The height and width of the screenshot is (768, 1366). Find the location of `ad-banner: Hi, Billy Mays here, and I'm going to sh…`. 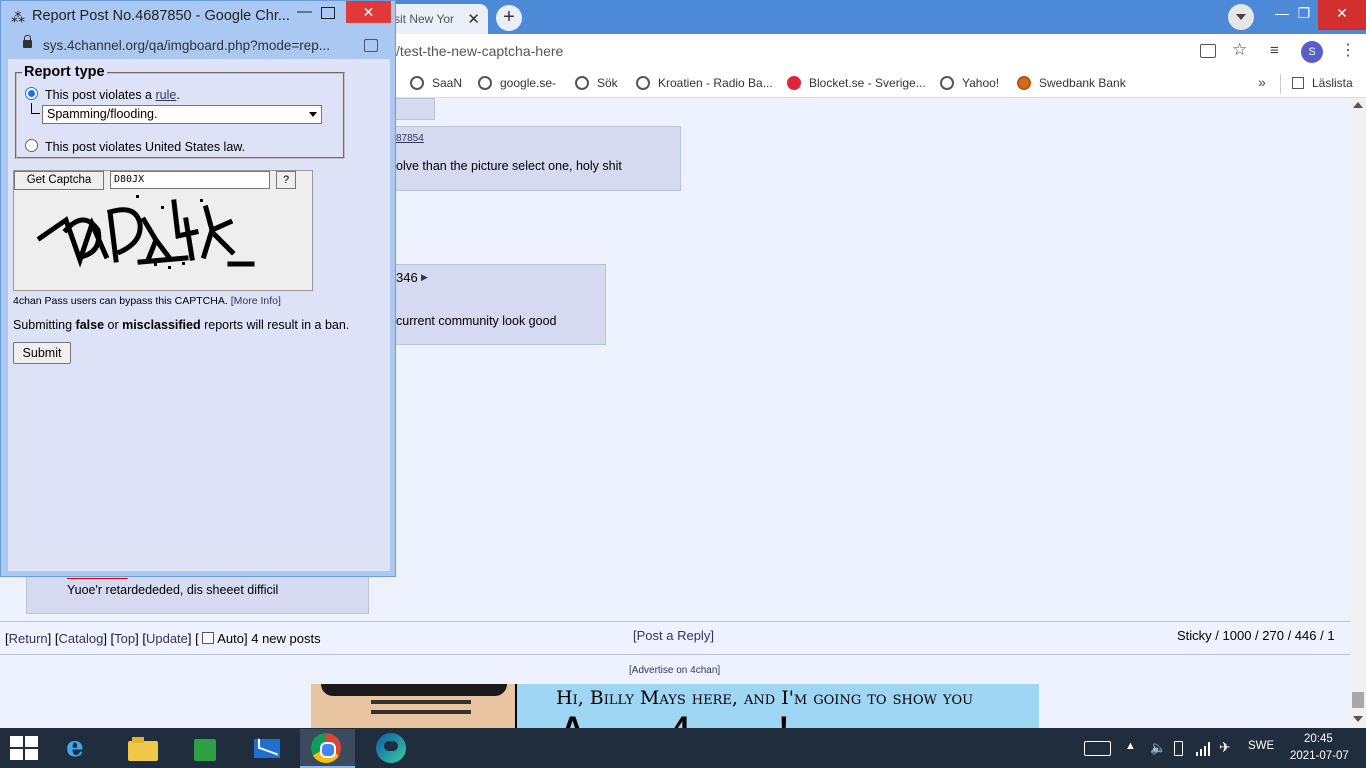

ad-banner: Hi, Billy Mays here, and I'm going to sh… is located at coordinates (675, 706).